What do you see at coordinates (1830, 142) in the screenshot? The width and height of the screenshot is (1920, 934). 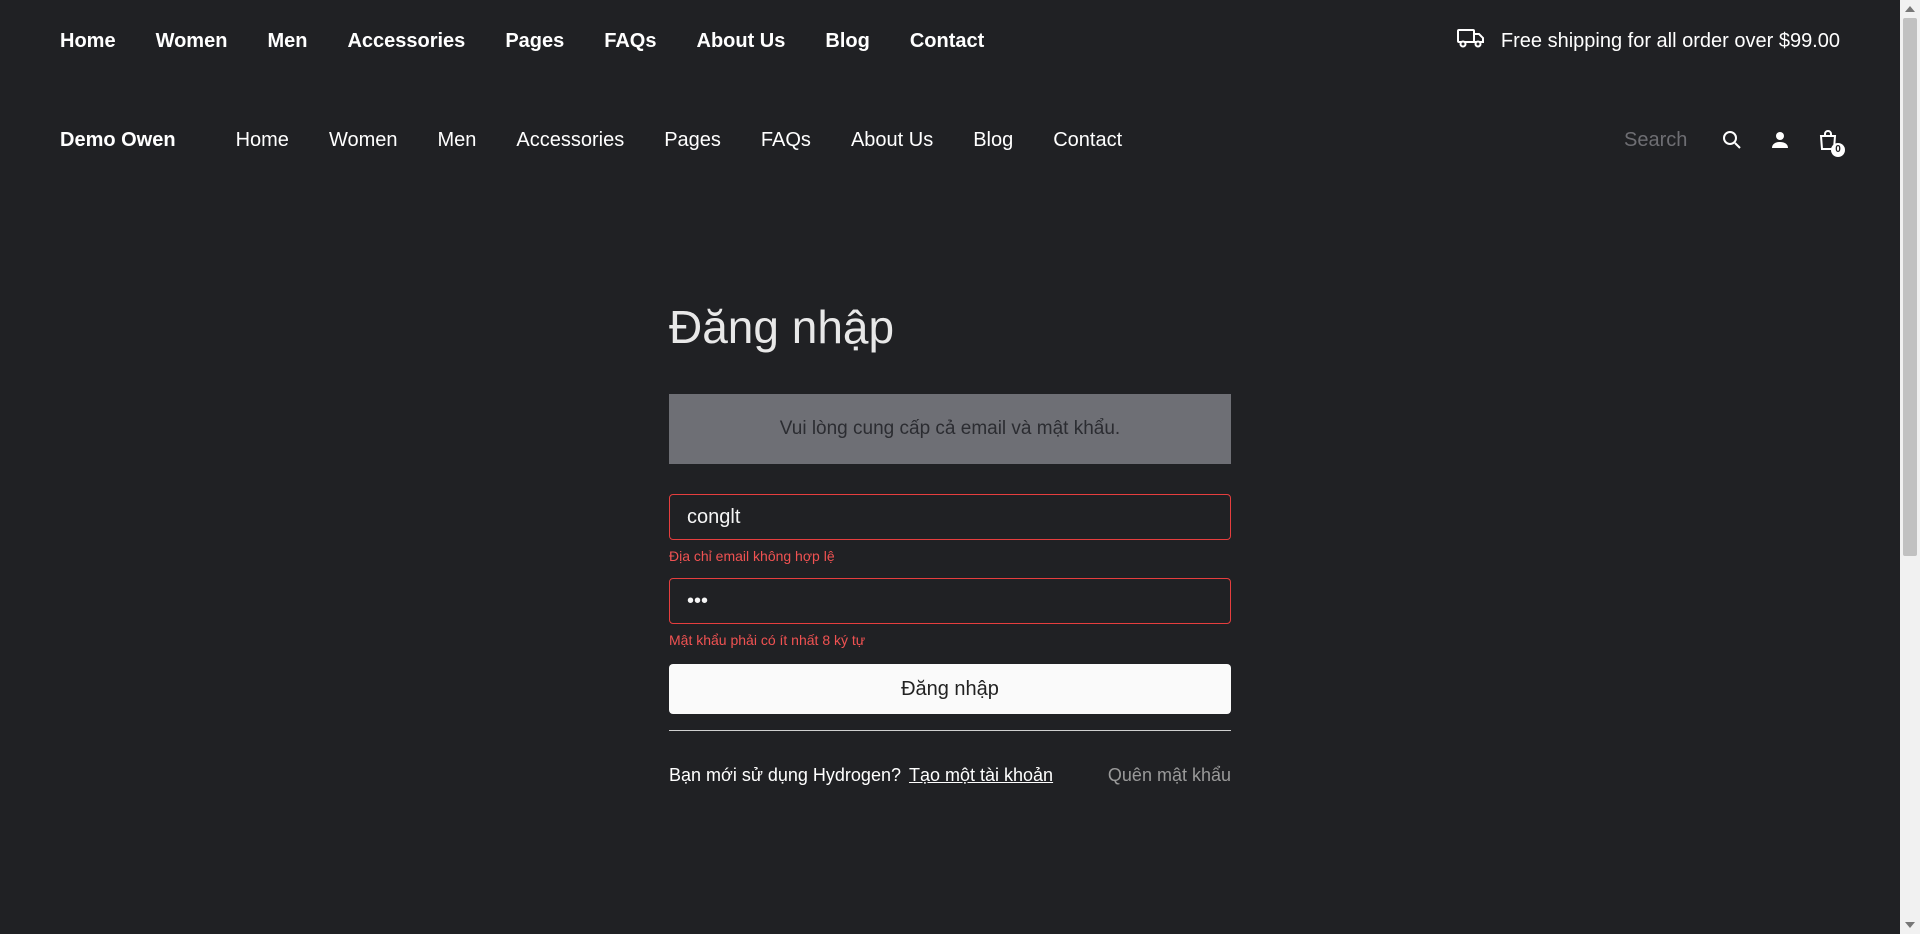 I see `bag-icon: 0` at bounding box center [1830, 142].